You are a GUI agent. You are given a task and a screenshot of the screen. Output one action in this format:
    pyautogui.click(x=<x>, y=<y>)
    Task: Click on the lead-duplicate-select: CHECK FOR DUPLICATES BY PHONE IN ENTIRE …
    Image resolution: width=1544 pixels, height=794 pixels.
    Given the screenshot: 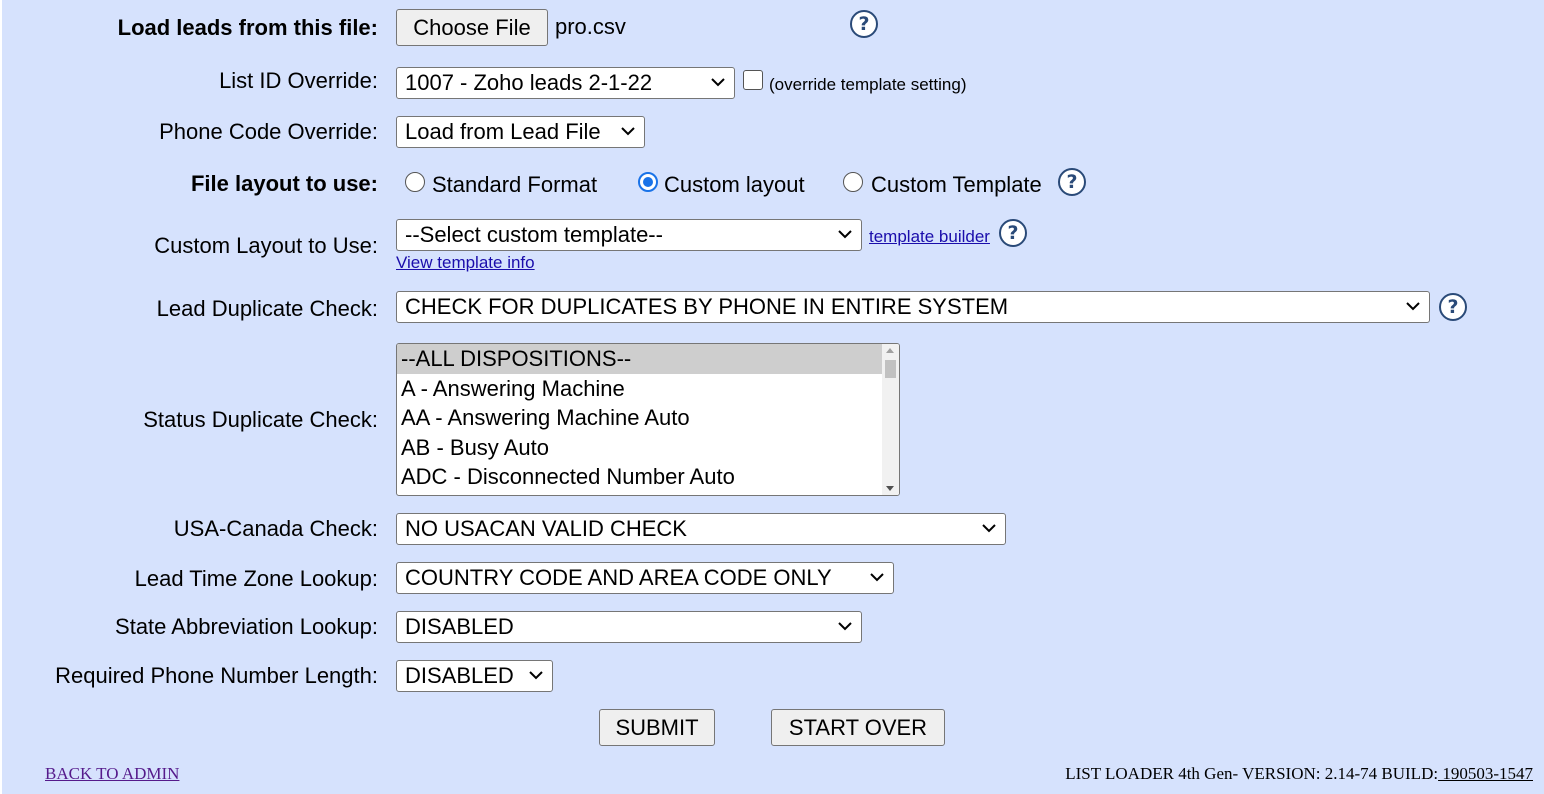 What is the action you would take?
    pyautogui.click(x=913, y=307)
    